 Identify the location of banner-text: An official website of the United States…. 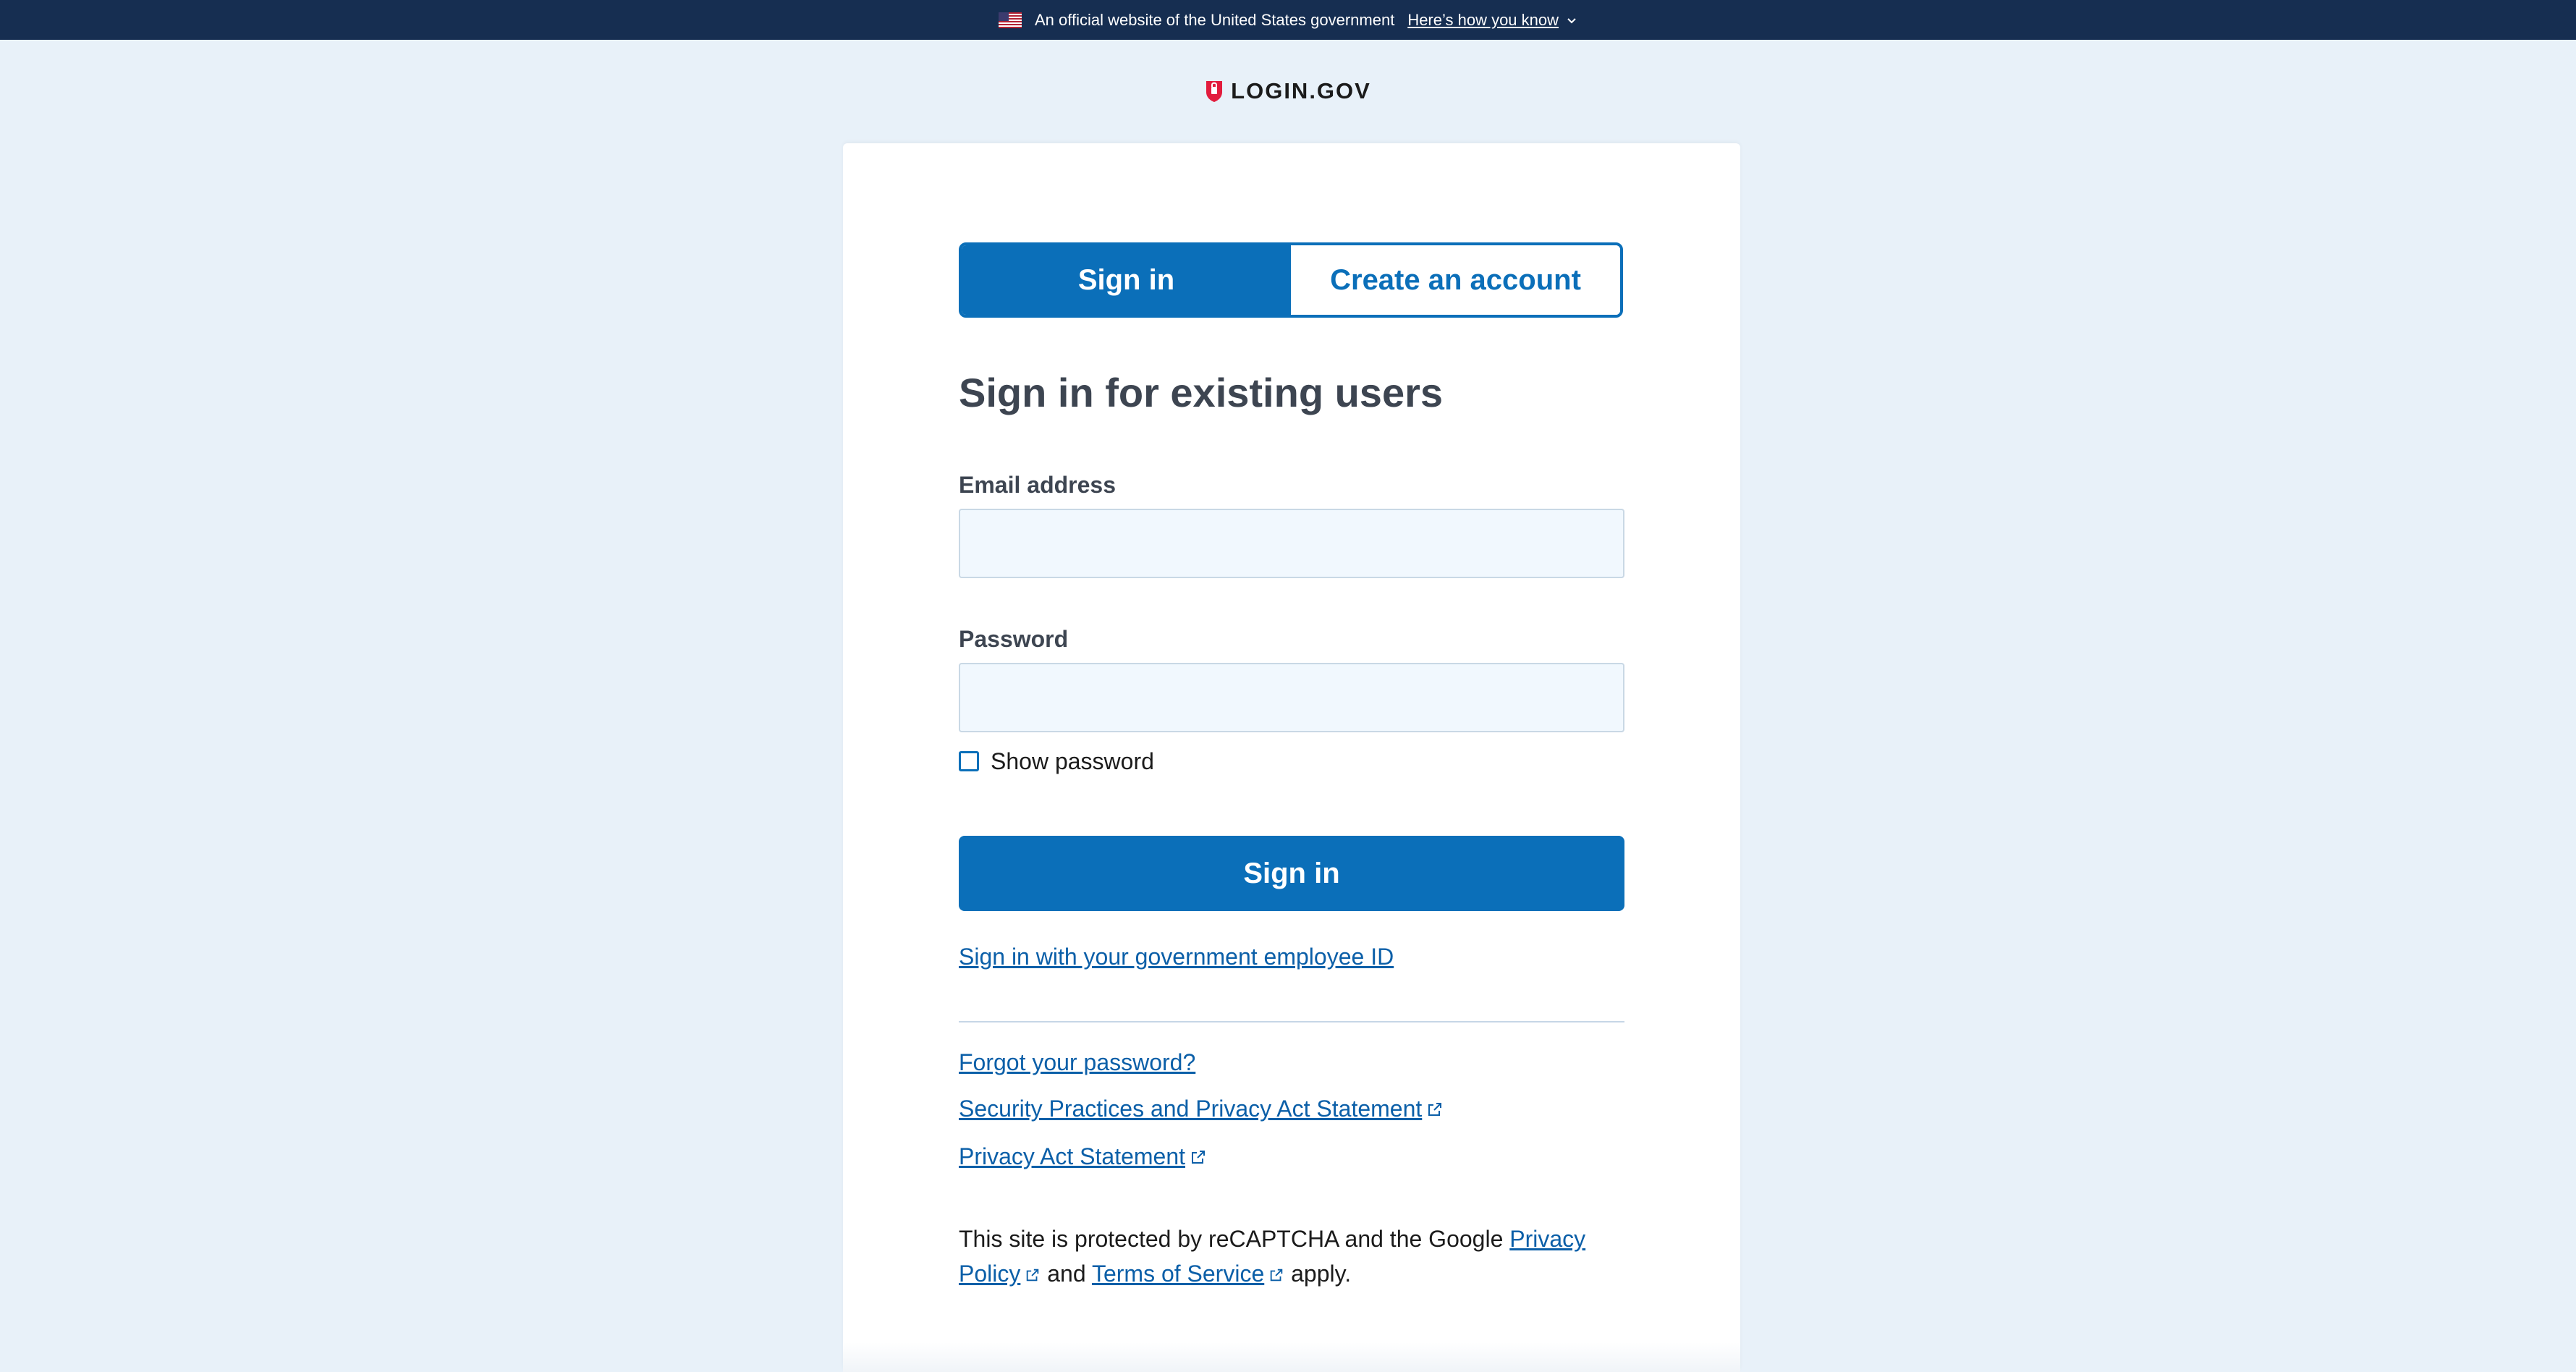
(1214, 20).